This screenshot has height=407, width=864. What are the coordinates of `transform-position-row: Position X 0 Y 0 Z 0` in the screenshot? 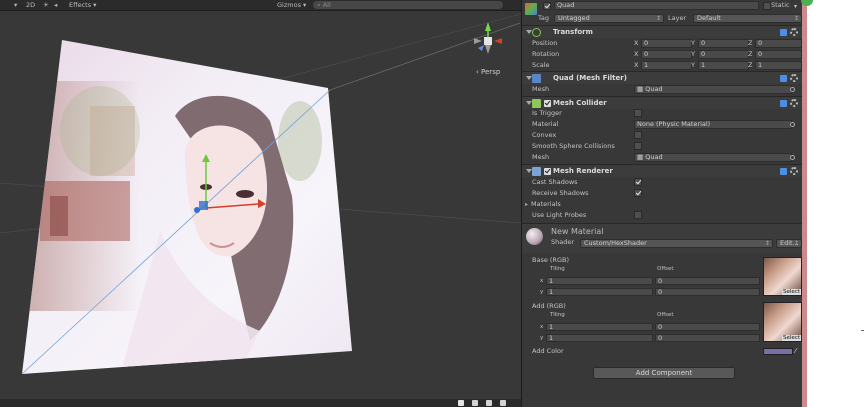 It's located at (662, 43).